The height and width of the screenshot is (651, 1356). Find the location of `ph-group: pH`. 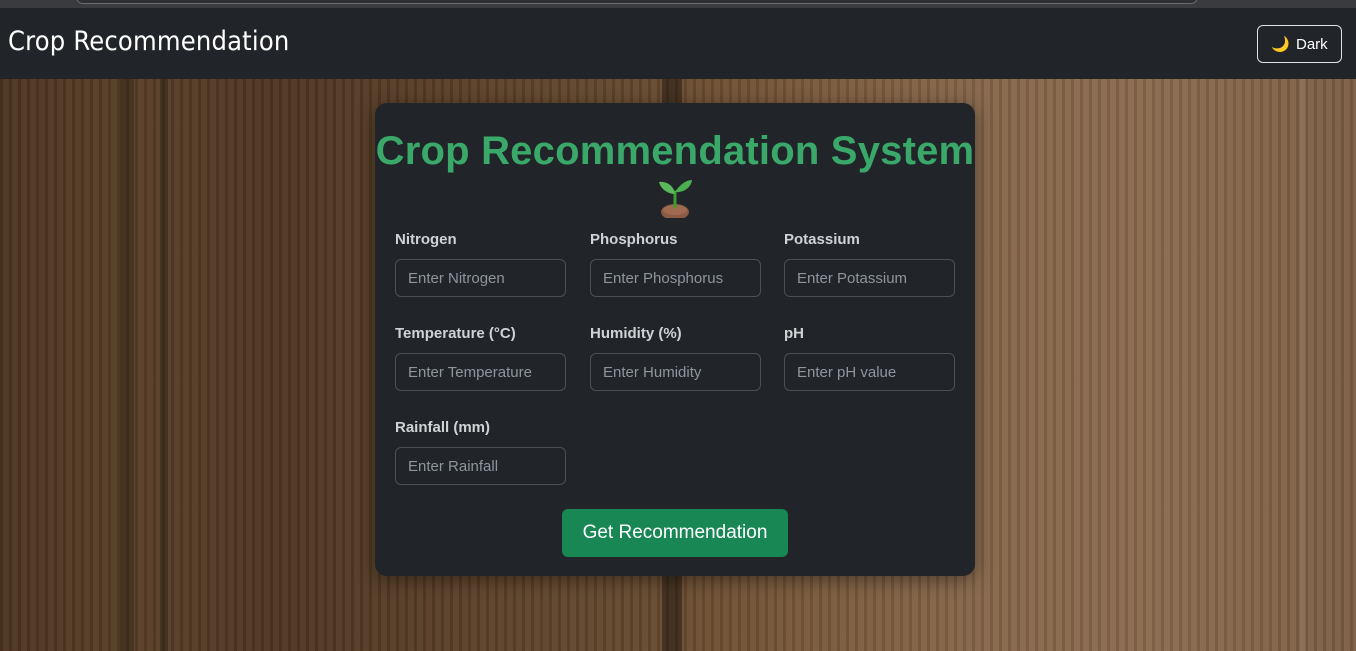

ph-group: pH is located at coordinates (869, 358).